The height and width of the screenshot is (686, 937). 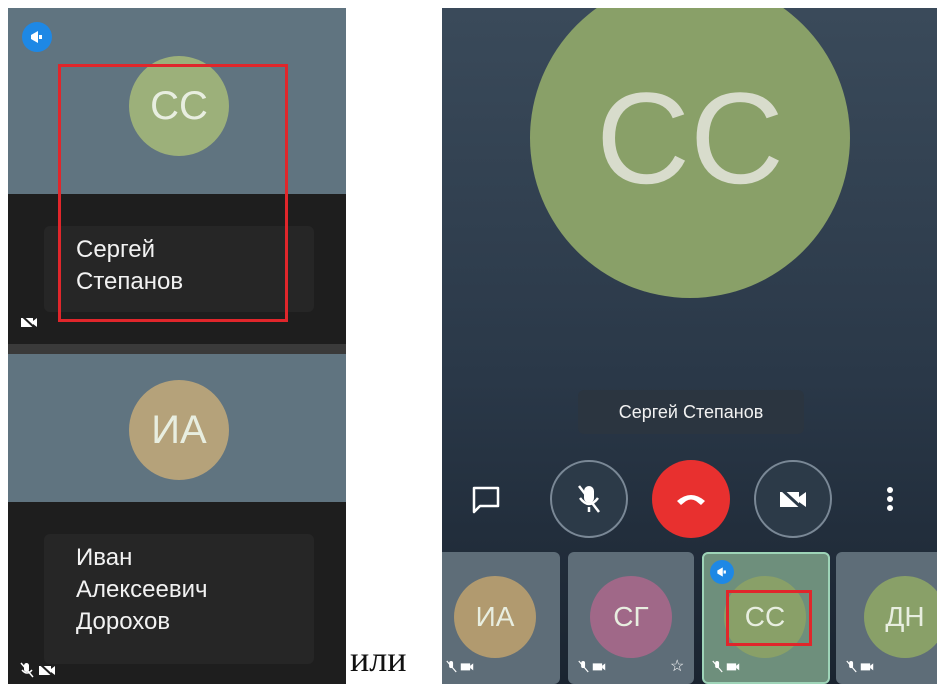 I want to click on separator-text: или, so click(x=378, y=659).